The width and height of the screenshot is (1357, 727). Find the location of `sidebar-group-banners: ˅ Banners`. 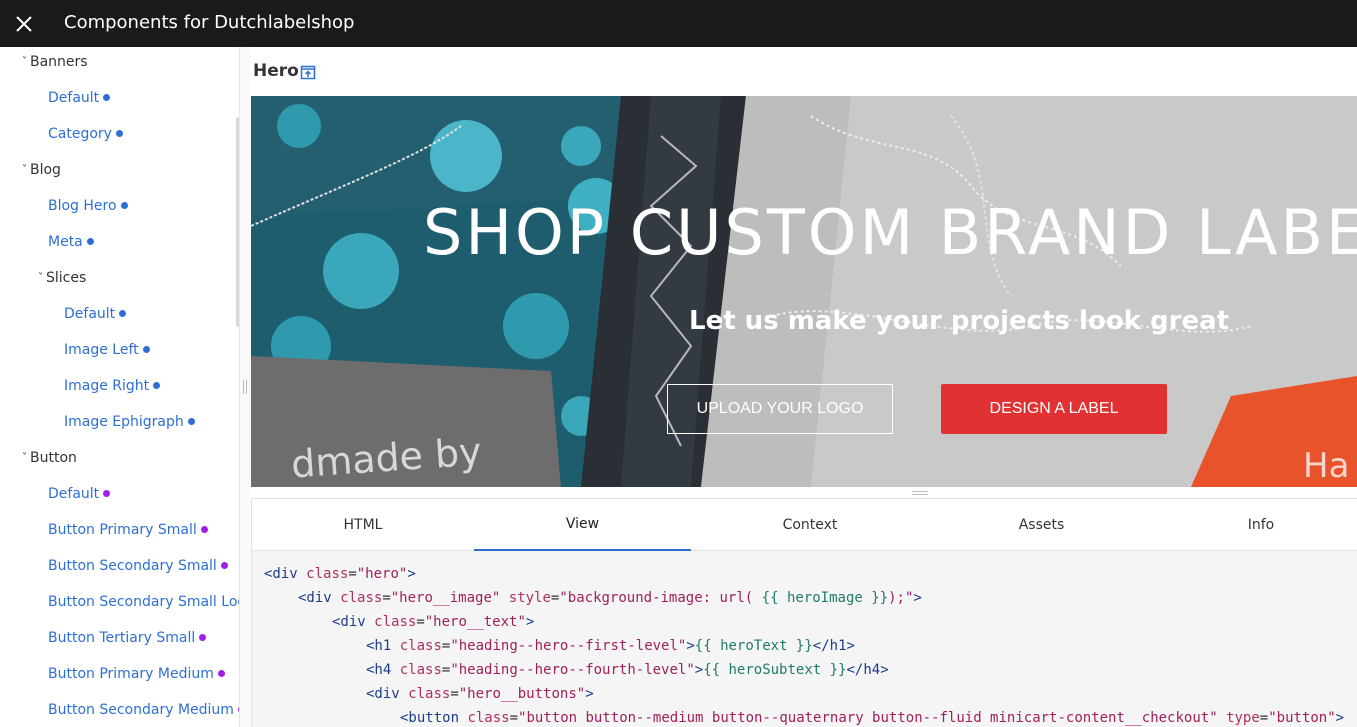

sidebar-group-banners: ˅ Banners is located at coordinates (55, 62).